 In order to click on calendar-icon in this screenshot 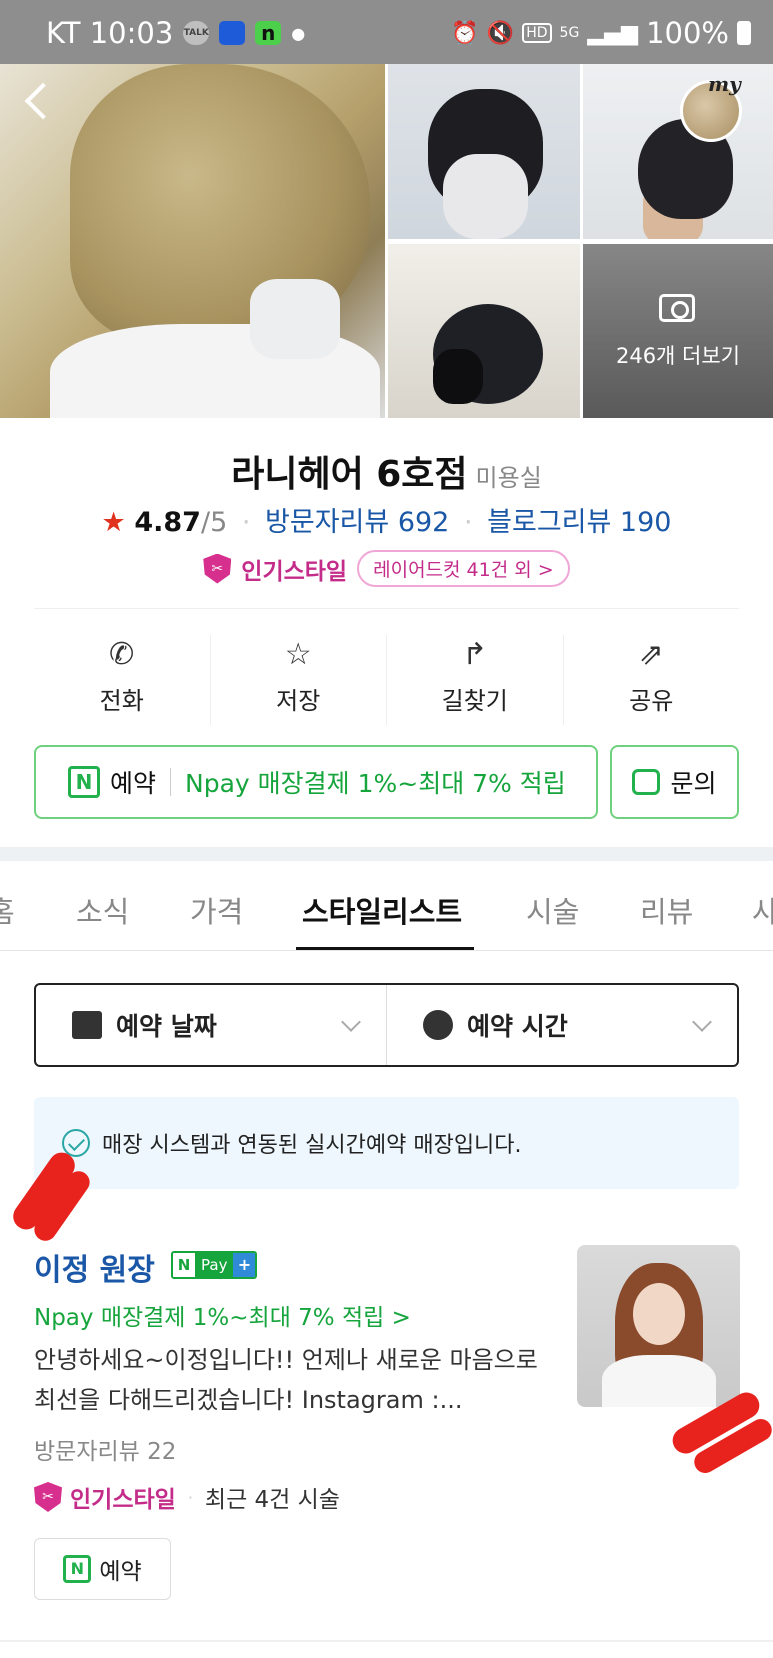, I will do `click(87, 1025)`.